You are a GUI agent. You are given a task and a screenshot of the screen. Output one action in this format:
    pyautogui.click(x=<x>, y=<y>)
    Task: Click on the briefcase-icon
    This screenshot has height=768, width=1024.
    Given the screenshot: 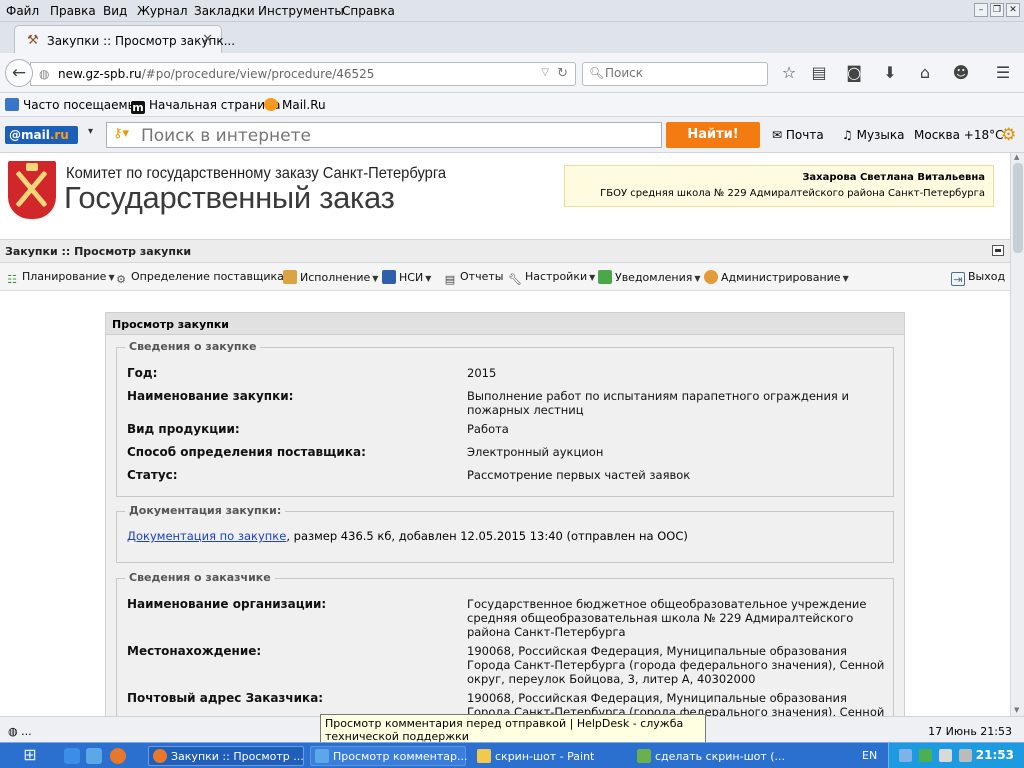 What is the action you would take?
    pyautogui.click(x=290, y=277)
    